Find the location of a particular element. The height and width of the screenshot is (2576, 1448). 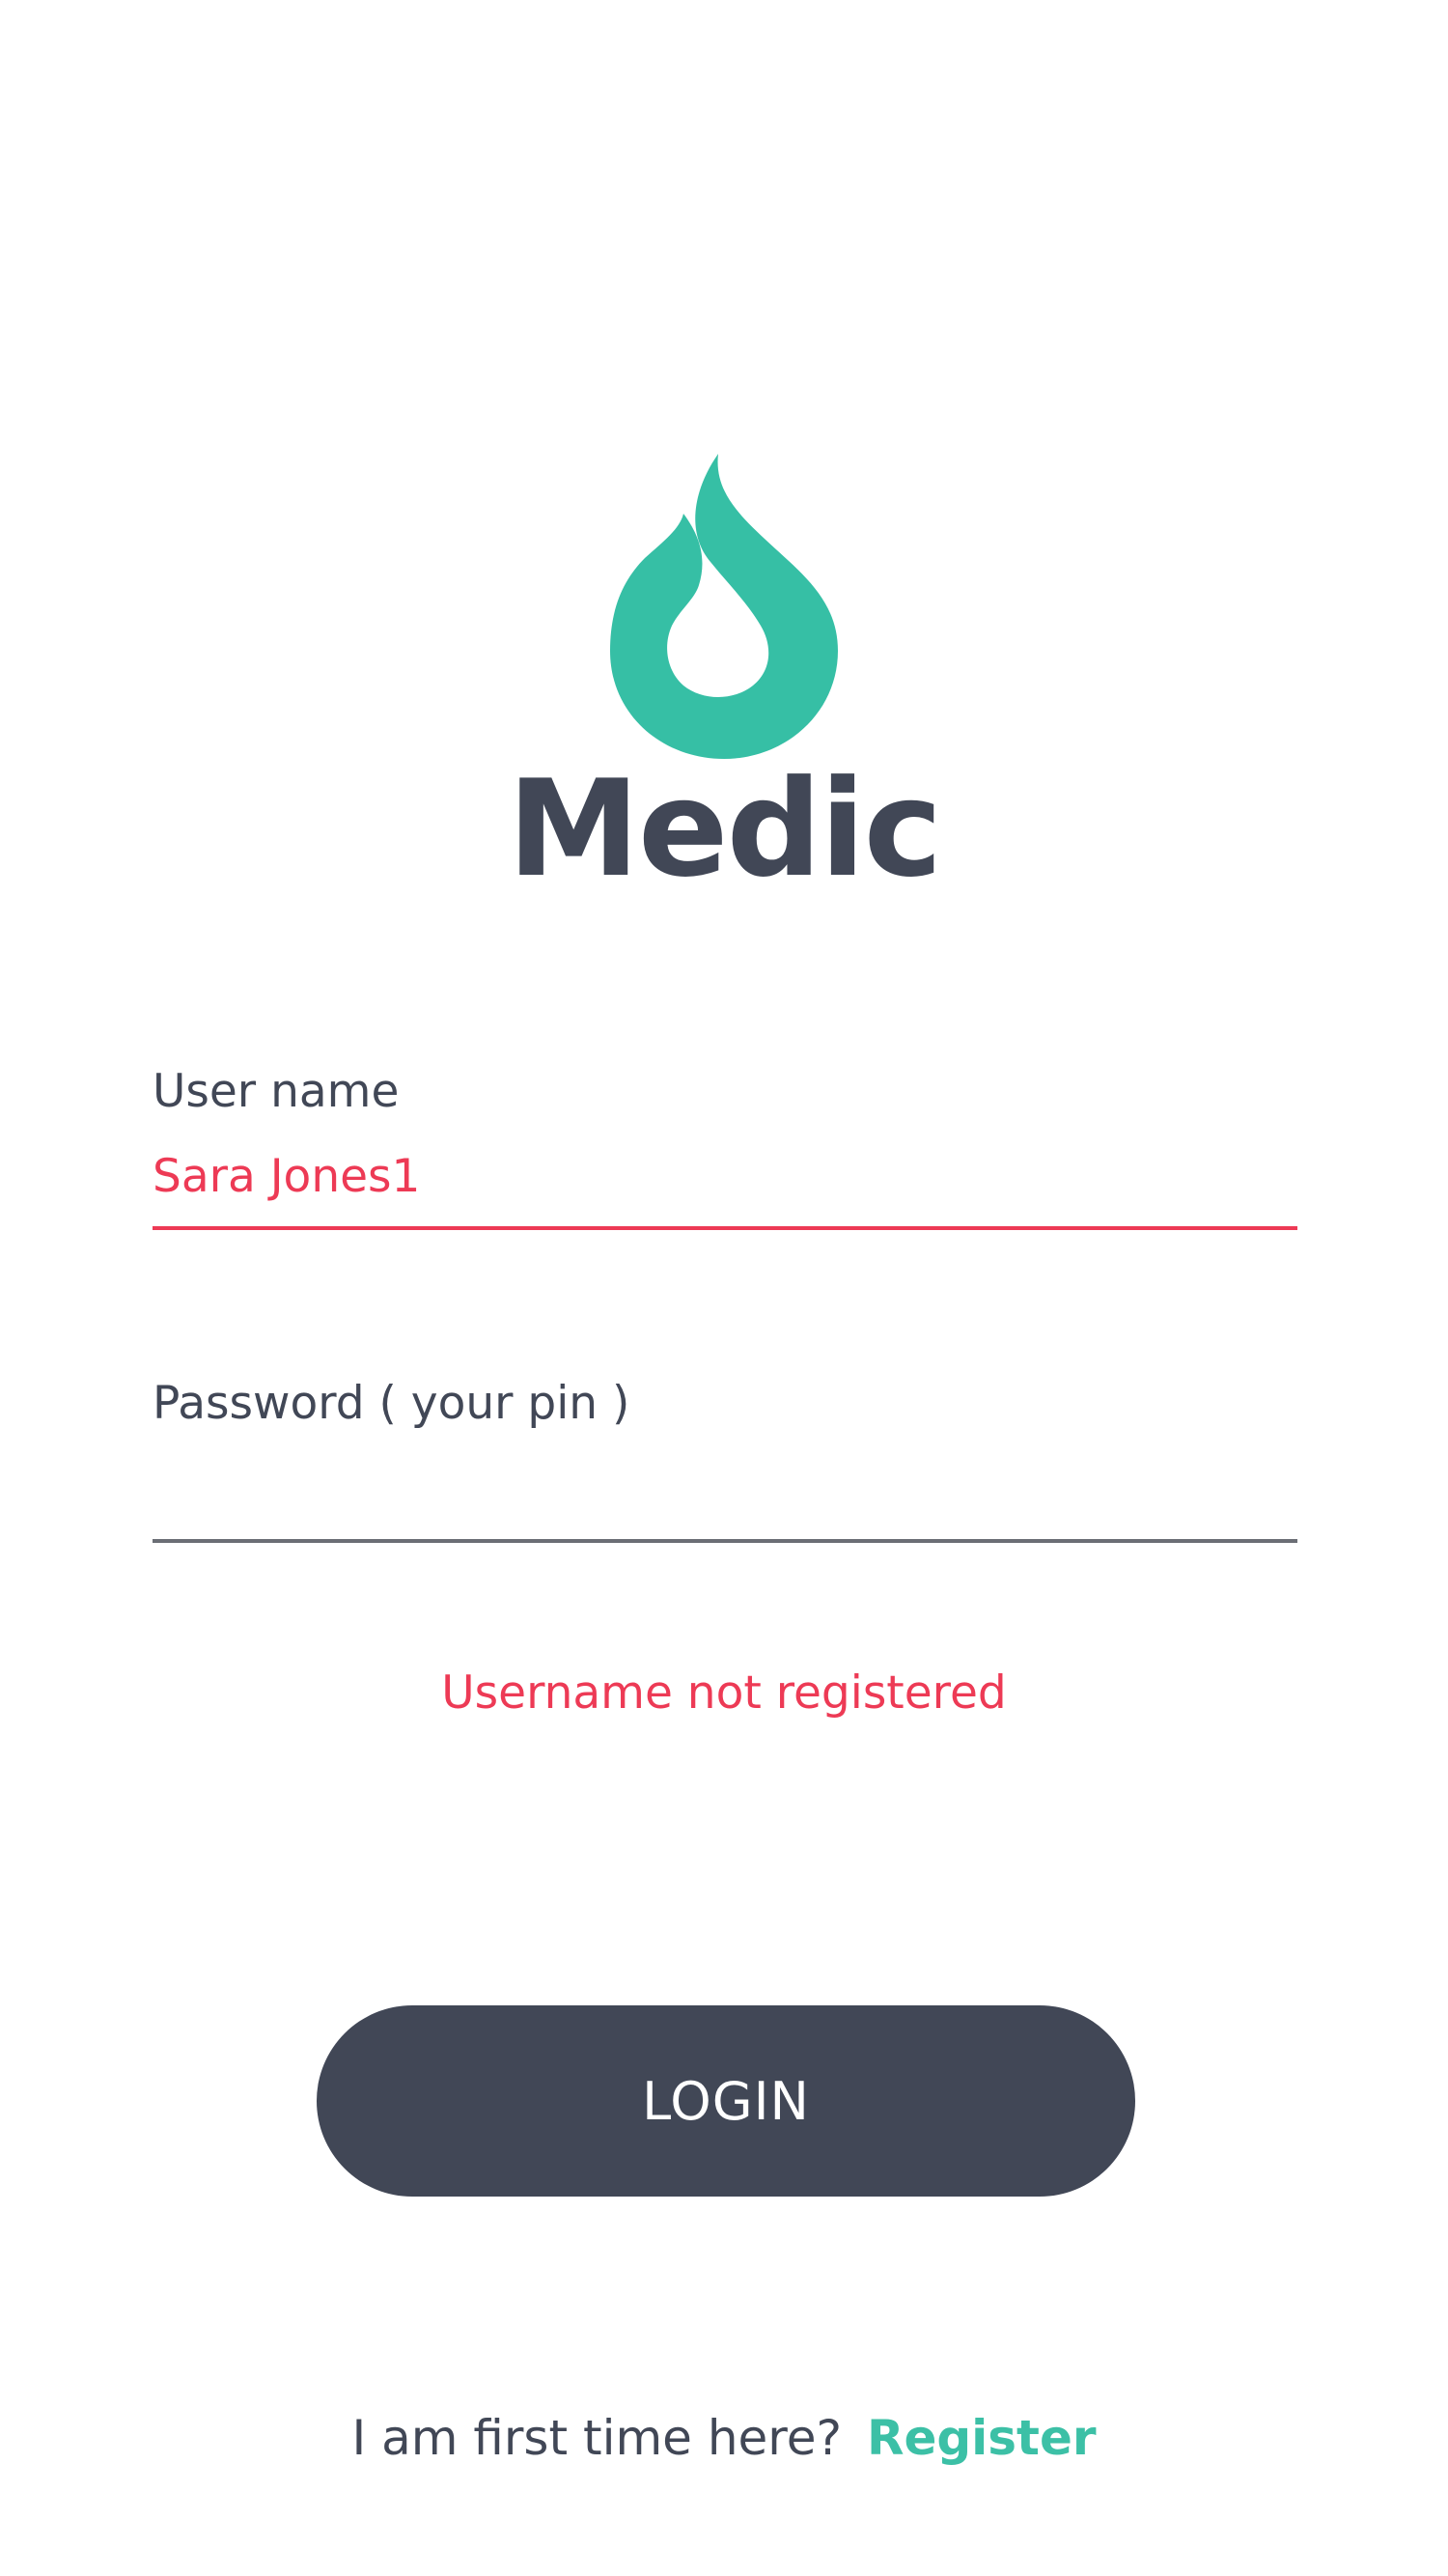

password-field-group: Password ( your pin ) is located at coordinates (725, 1462).